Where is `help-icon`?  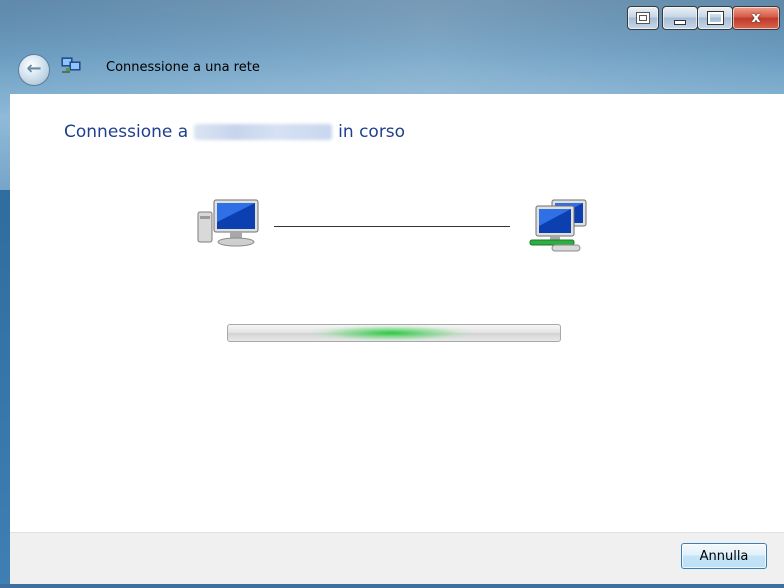 help-icon is located at coordinates (643, 18).